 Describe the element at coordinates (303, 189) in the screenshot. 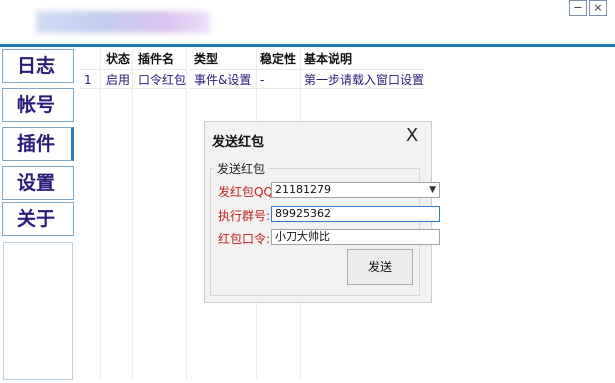

I see `qq-select-value: 21181279` at that location.